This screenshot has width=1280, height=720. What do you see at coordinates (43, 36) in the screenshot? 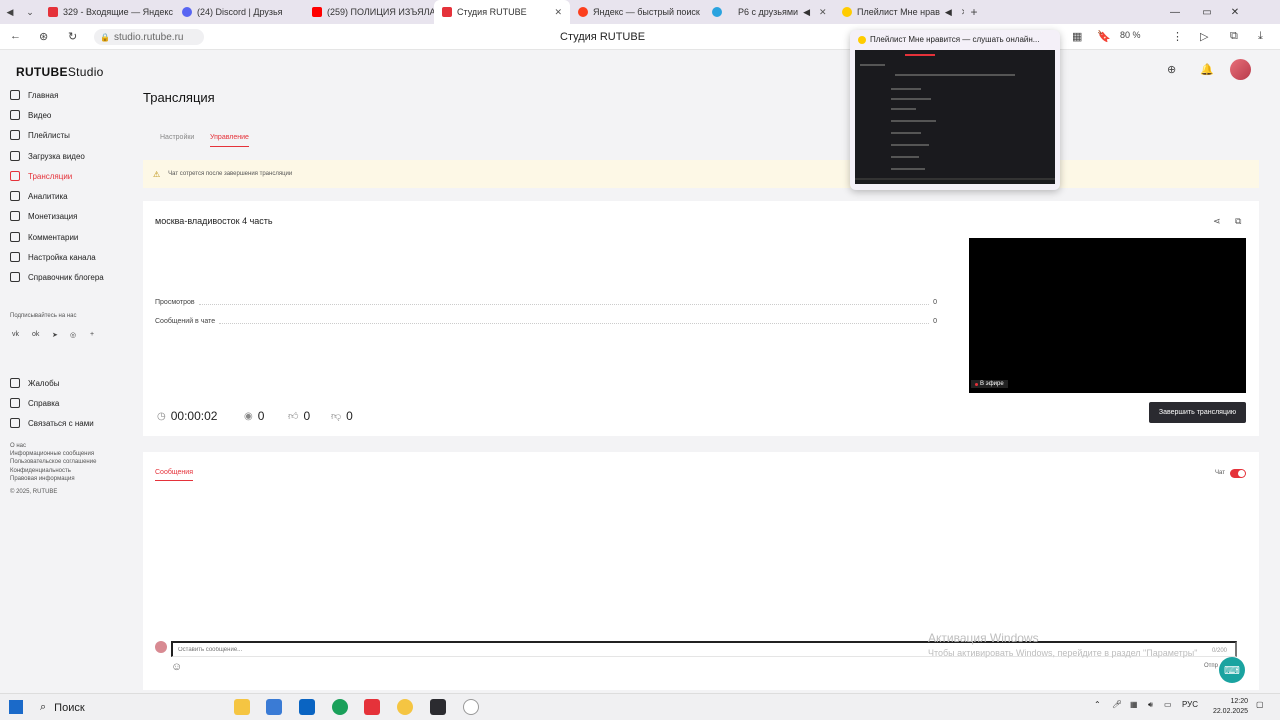
I see `yandex-home-icon: ⊛` at bounding box center [43, 36].